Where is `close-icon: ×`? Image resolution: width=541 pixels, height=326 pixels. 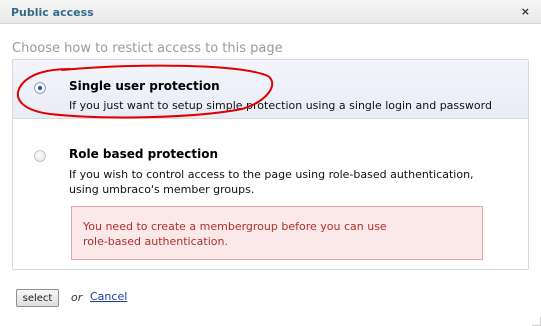
close-icon: × is located at coordinates (525, 11).